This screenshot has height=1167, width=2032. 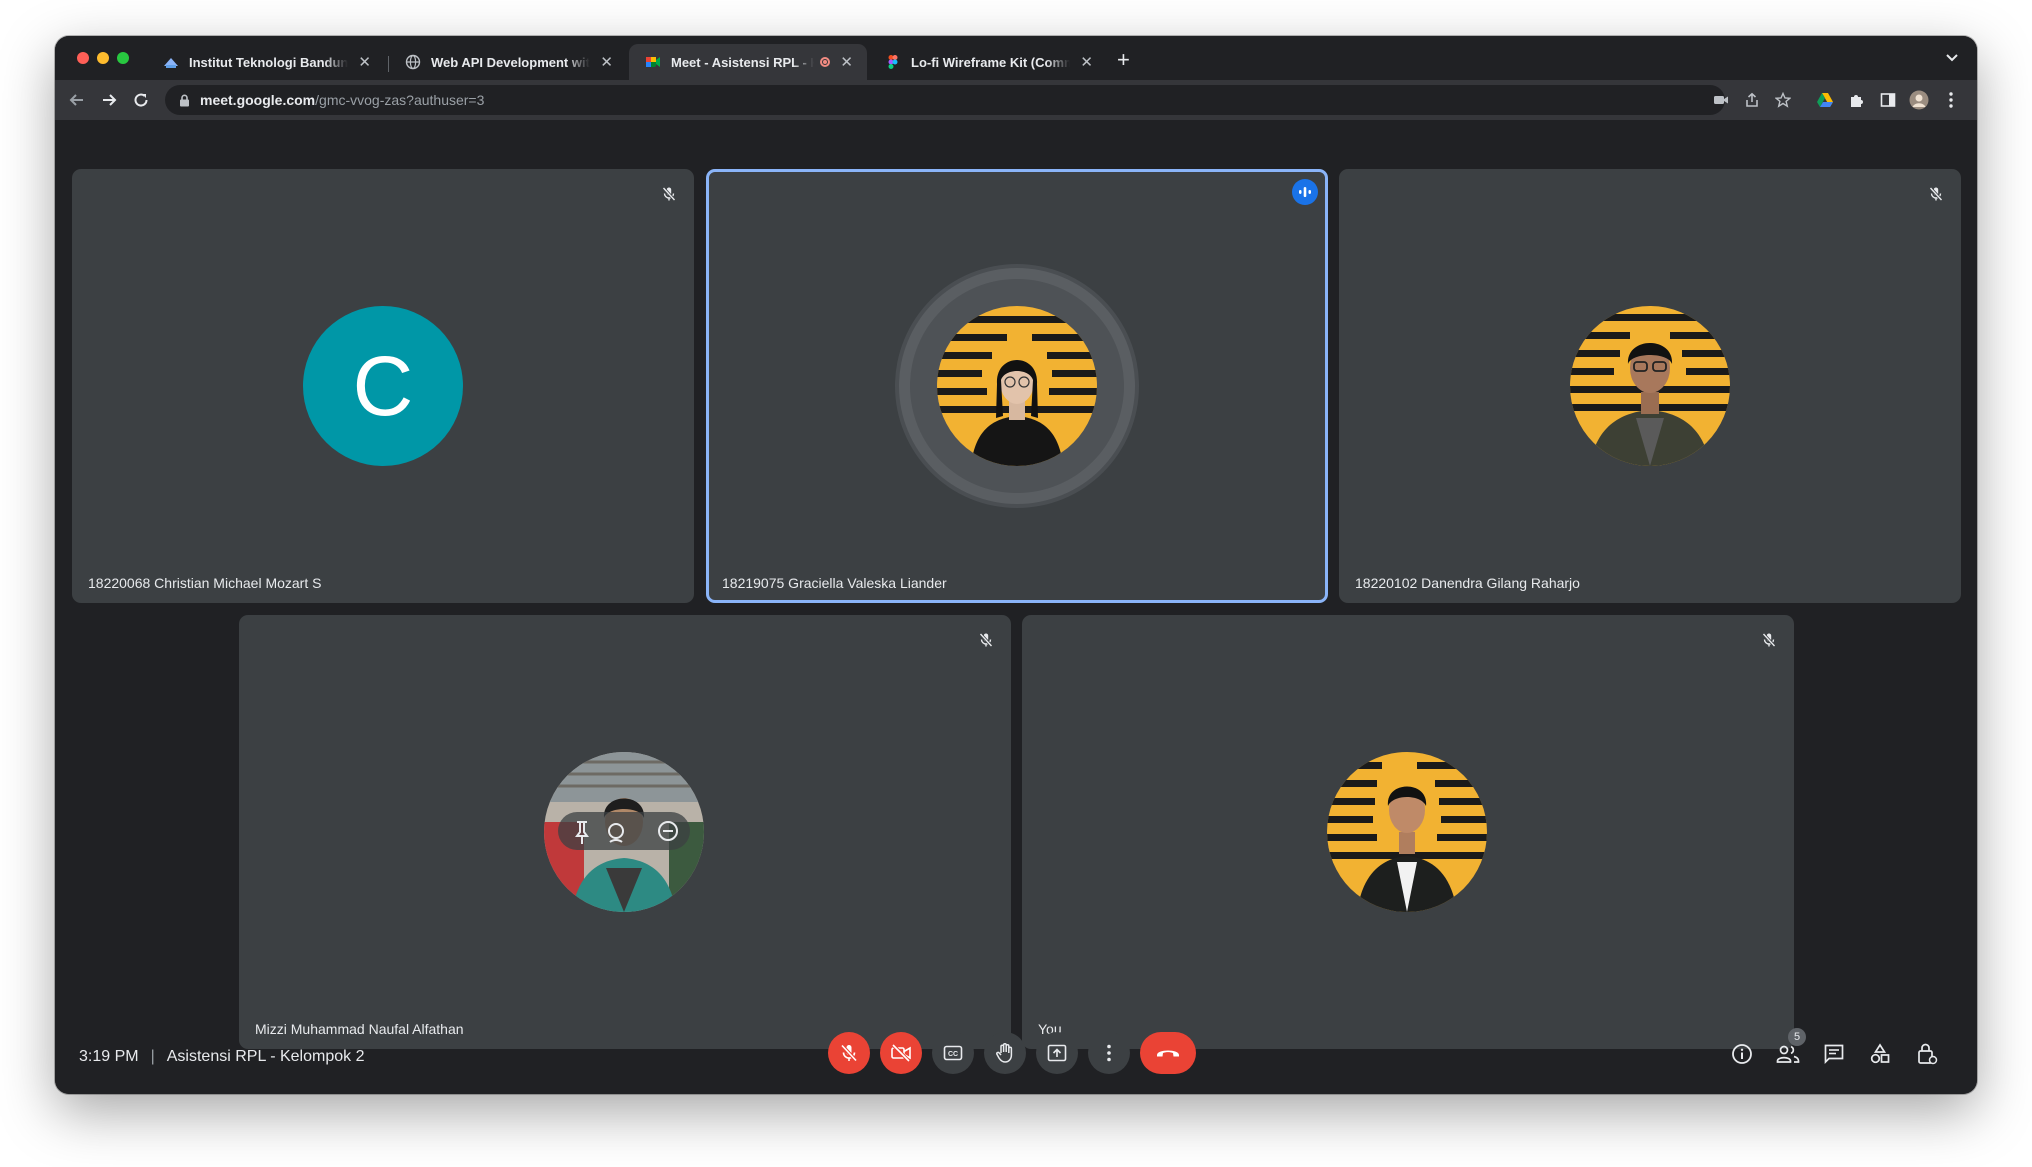 I want to click on tab-figma: Lo-fi Wireframe Kit (Community) ✕, so click(x=988, y=62).